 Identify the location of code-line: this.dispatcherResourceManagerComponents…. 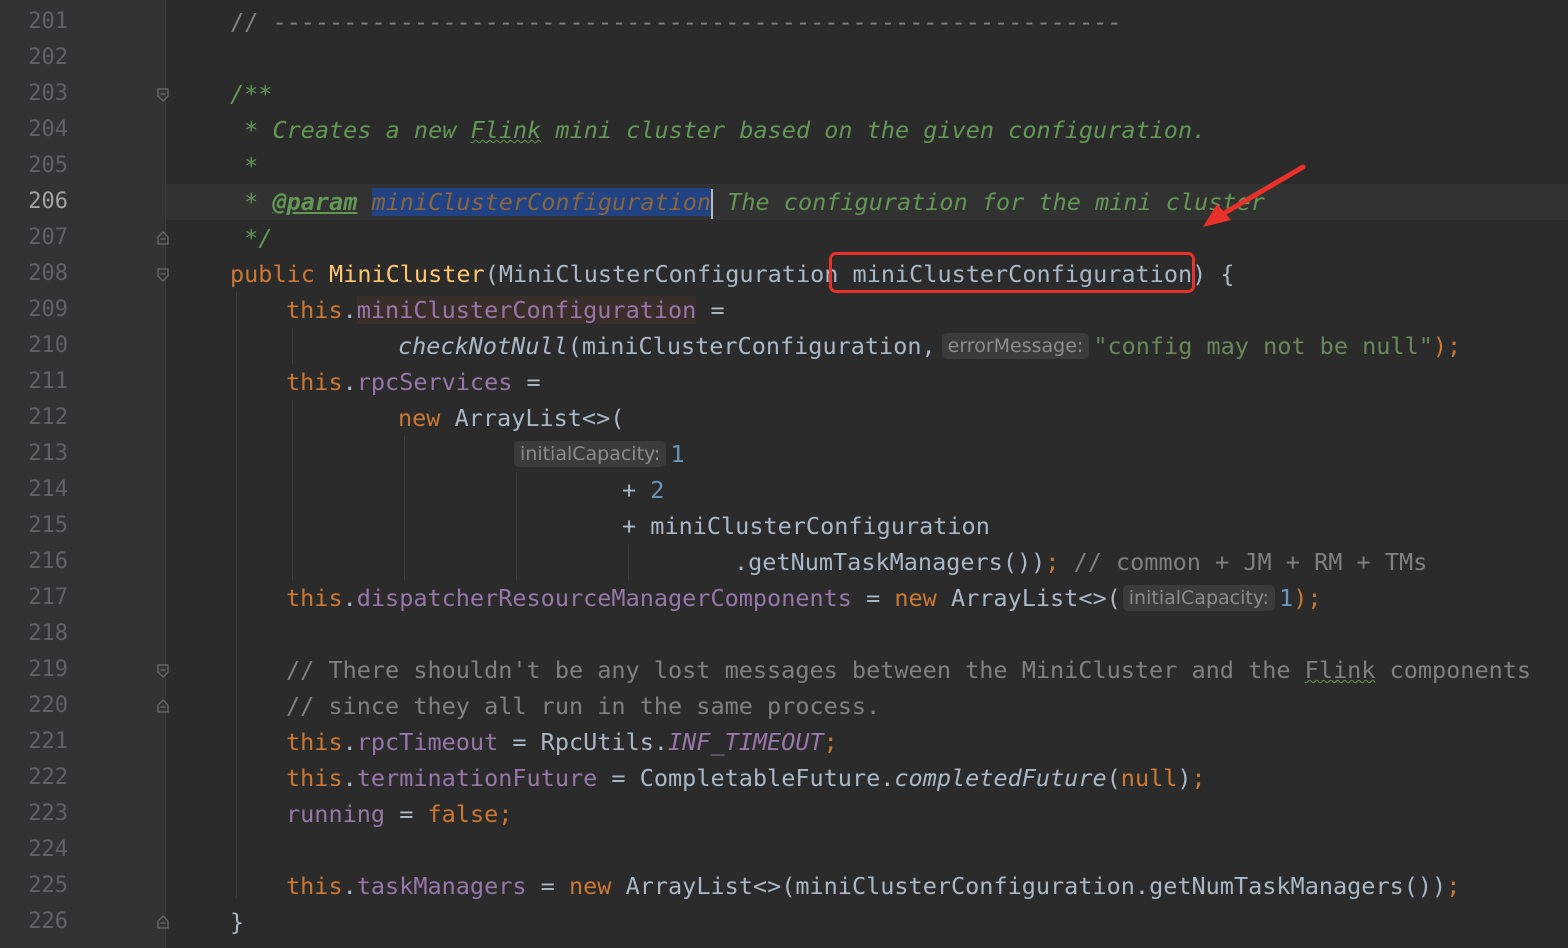
(804, 598).